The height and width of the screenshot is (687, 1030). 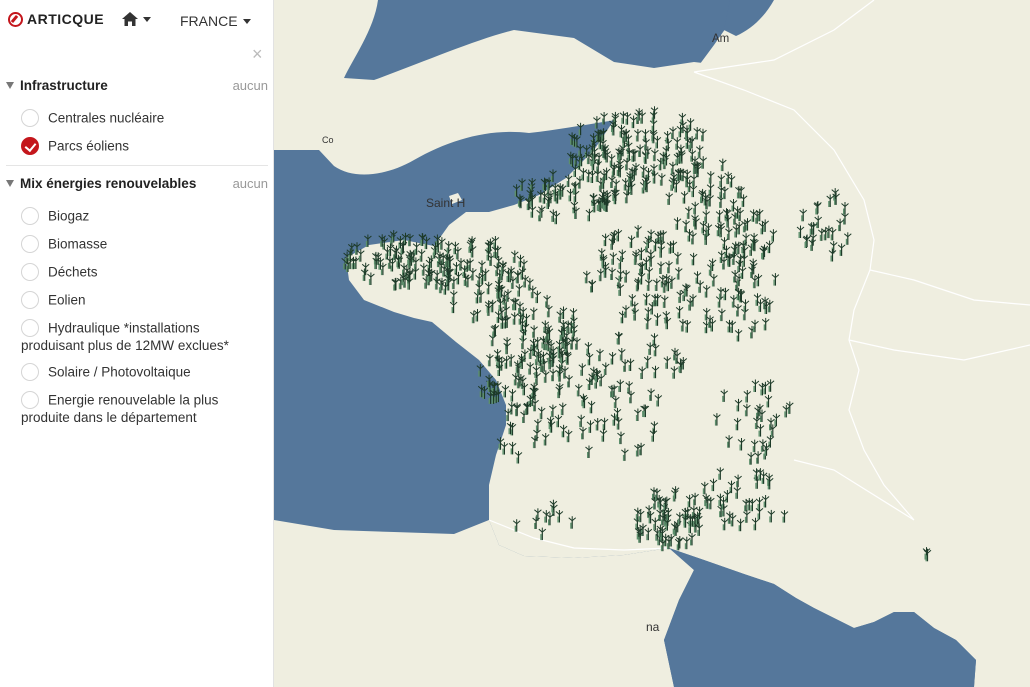 I want to click on home-menu-button, so click(x=136, y=19).